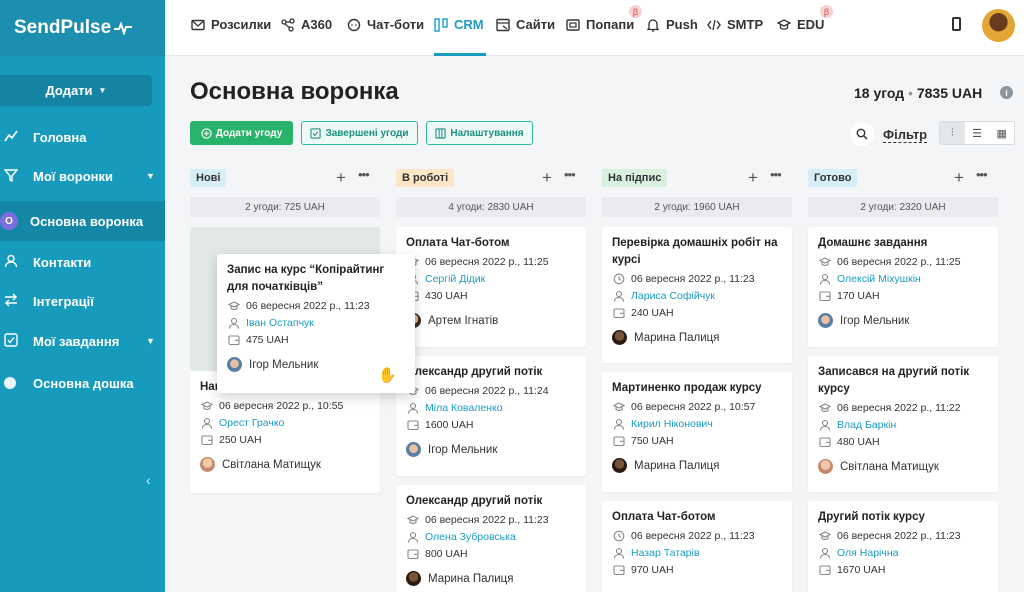 The width and height of the screenshot is (1024, 592). Describe the element at coordinates (903, 262) in the screenshot. I see `deal-meta-row: 06 вересня 2022 р., 11:25` at that location.